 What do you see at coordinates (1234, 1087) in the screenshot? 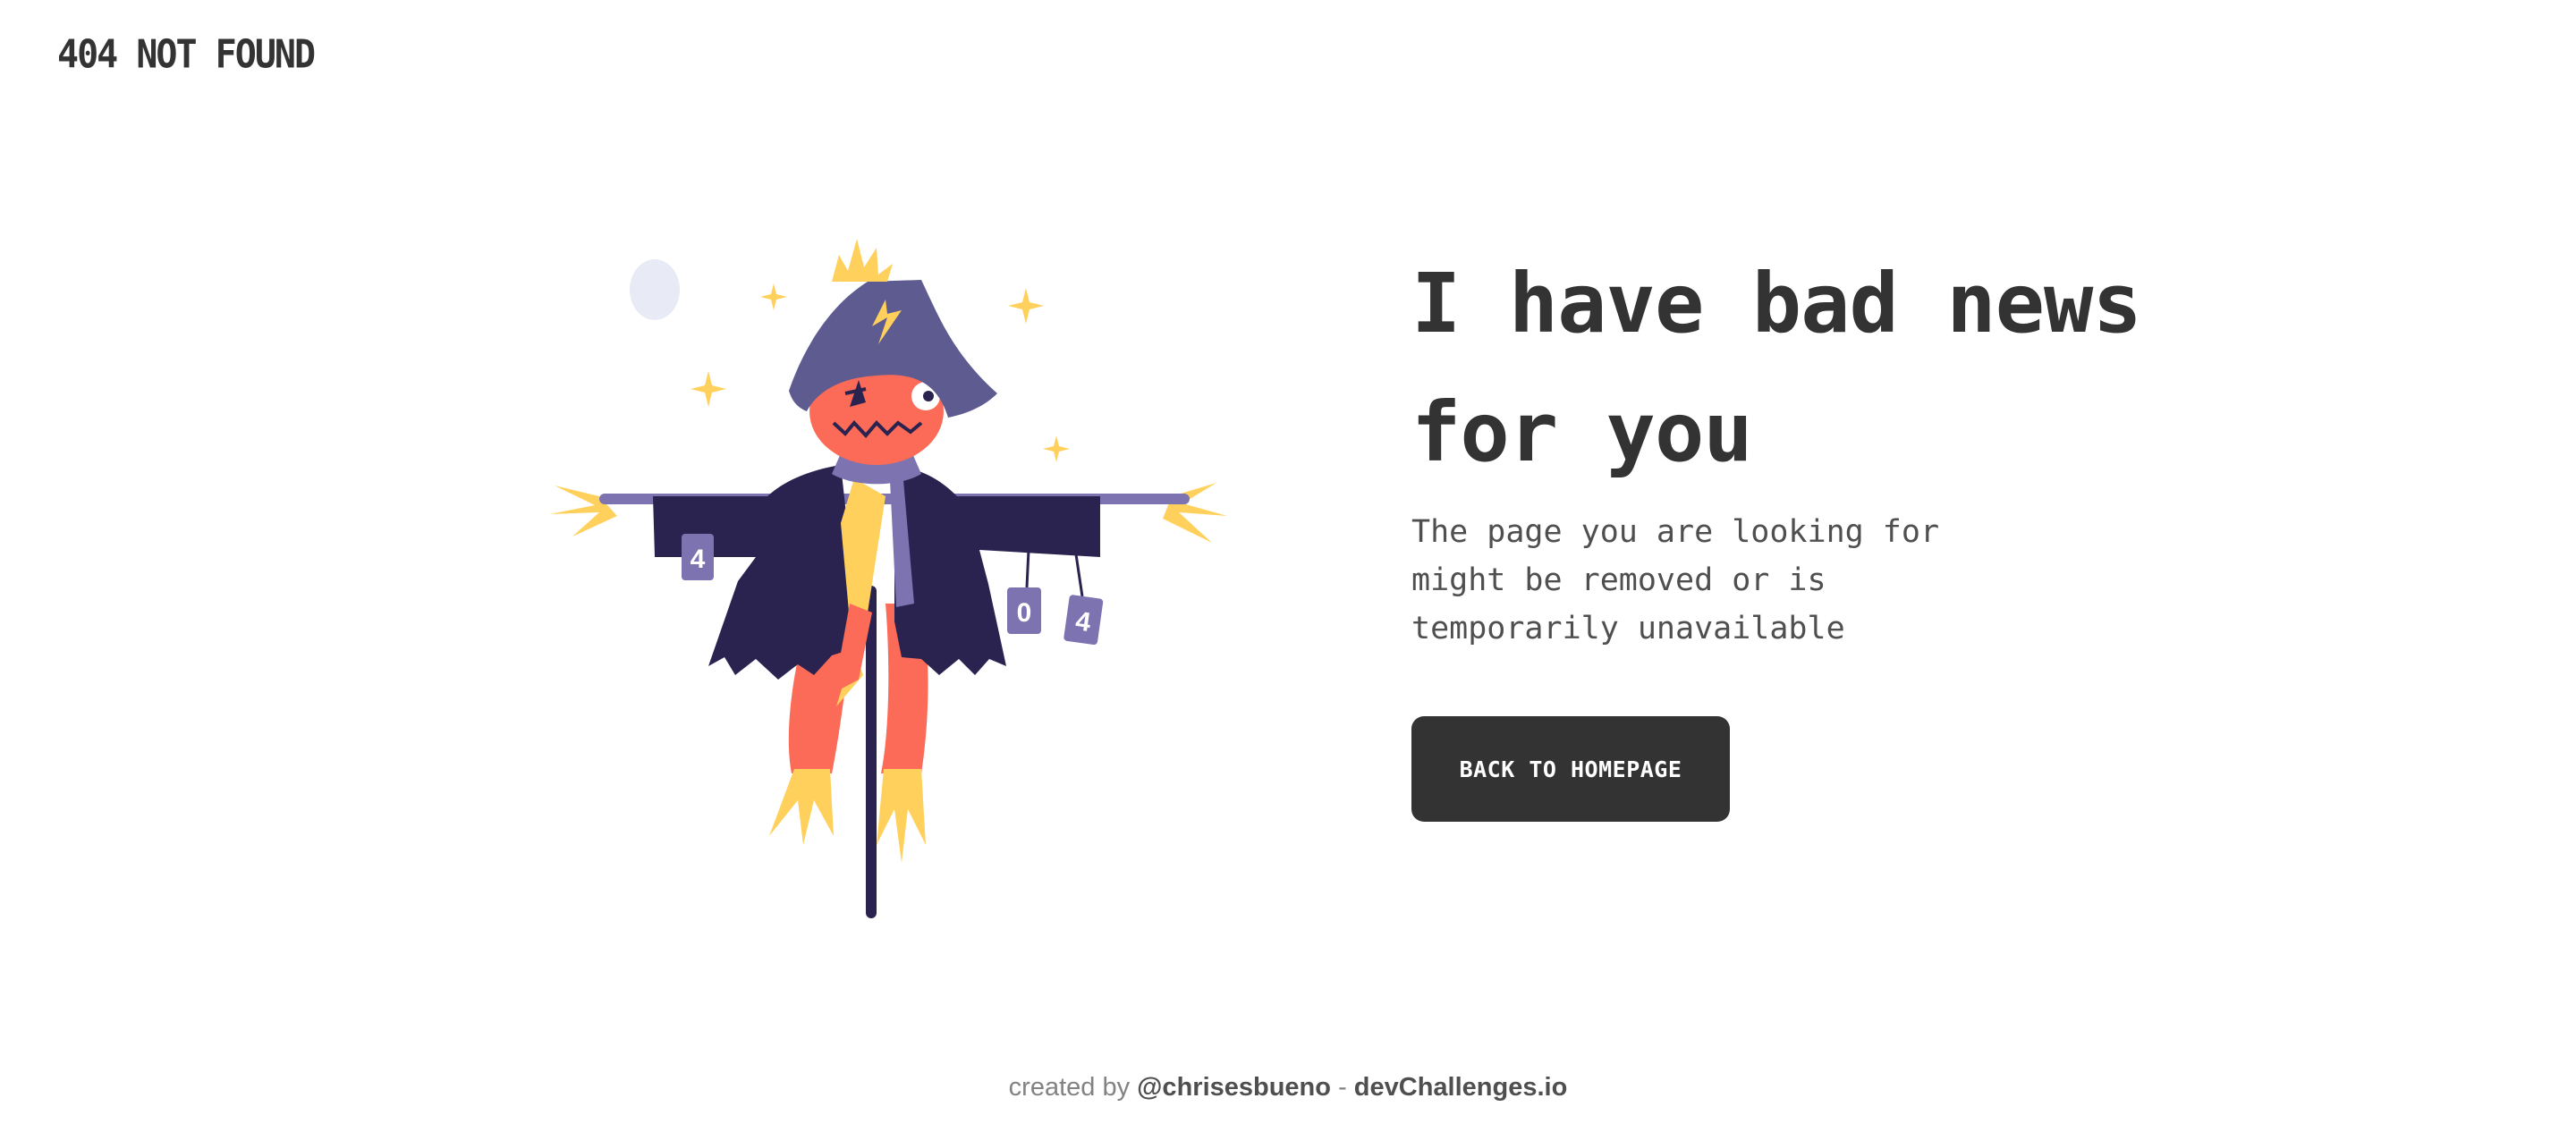
I see `author-link: @chrisesbueno` at bounding box center [1234, 1087].